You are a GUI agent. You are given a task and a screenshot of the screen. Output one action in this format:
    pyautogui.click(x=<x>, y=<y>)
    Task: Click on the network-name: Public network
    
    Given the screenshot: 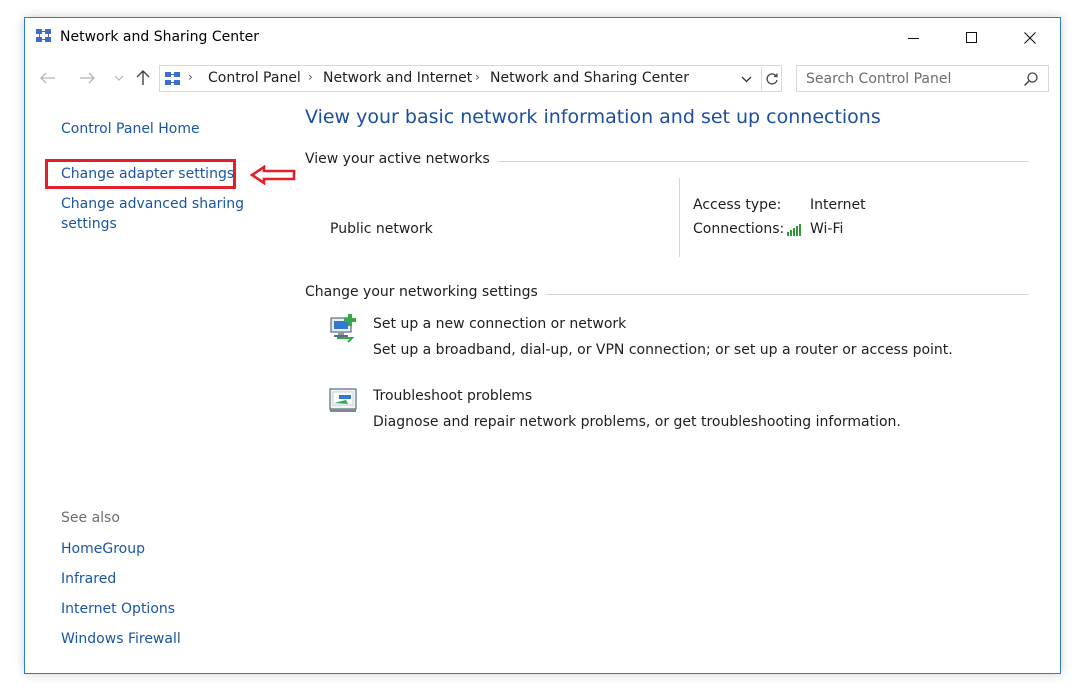 What is the action you would take?
    pyautogui.click(x=381, y=229)
    